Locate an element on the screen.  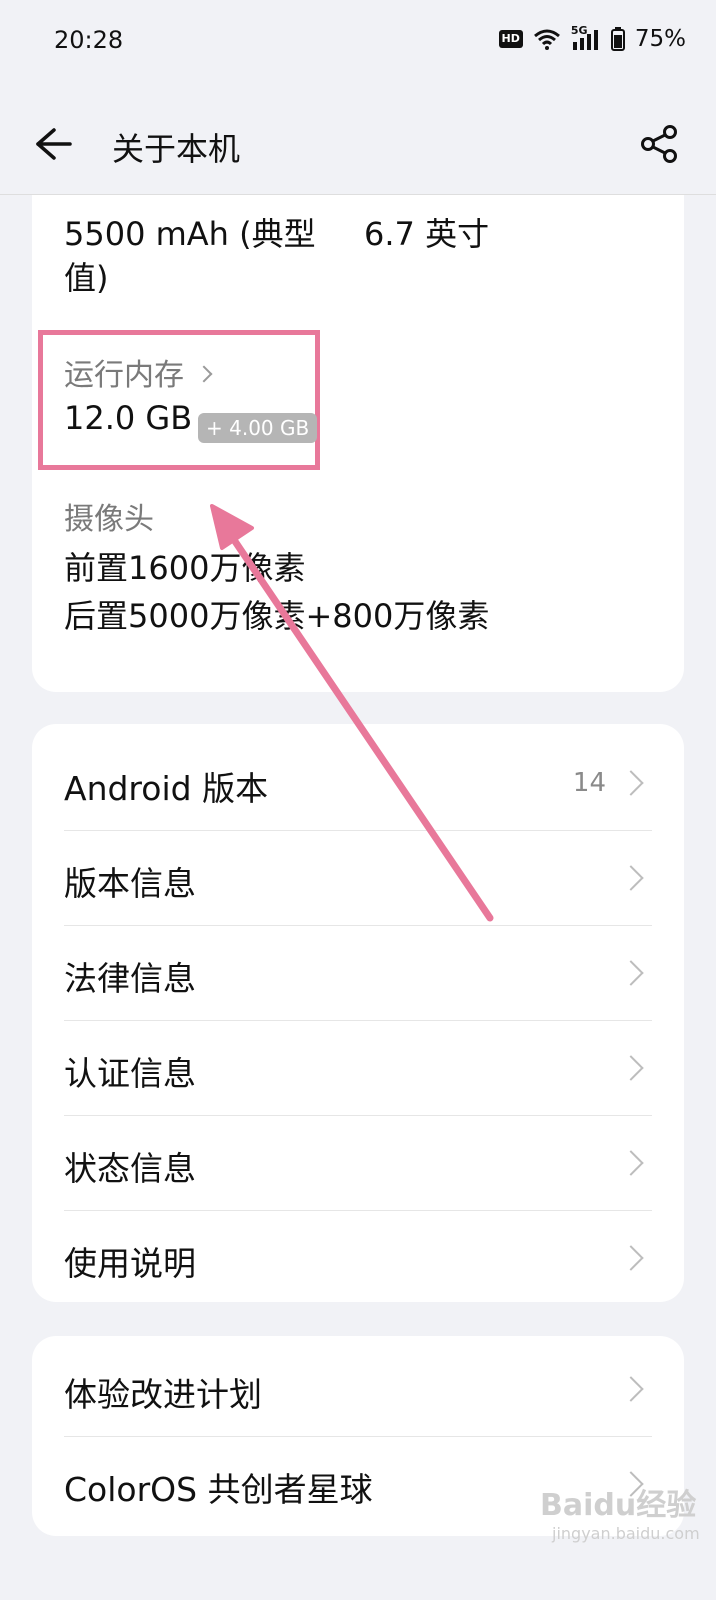
list-item-experience-program: 体验改进计划 is located at coordinates (358, 1389).